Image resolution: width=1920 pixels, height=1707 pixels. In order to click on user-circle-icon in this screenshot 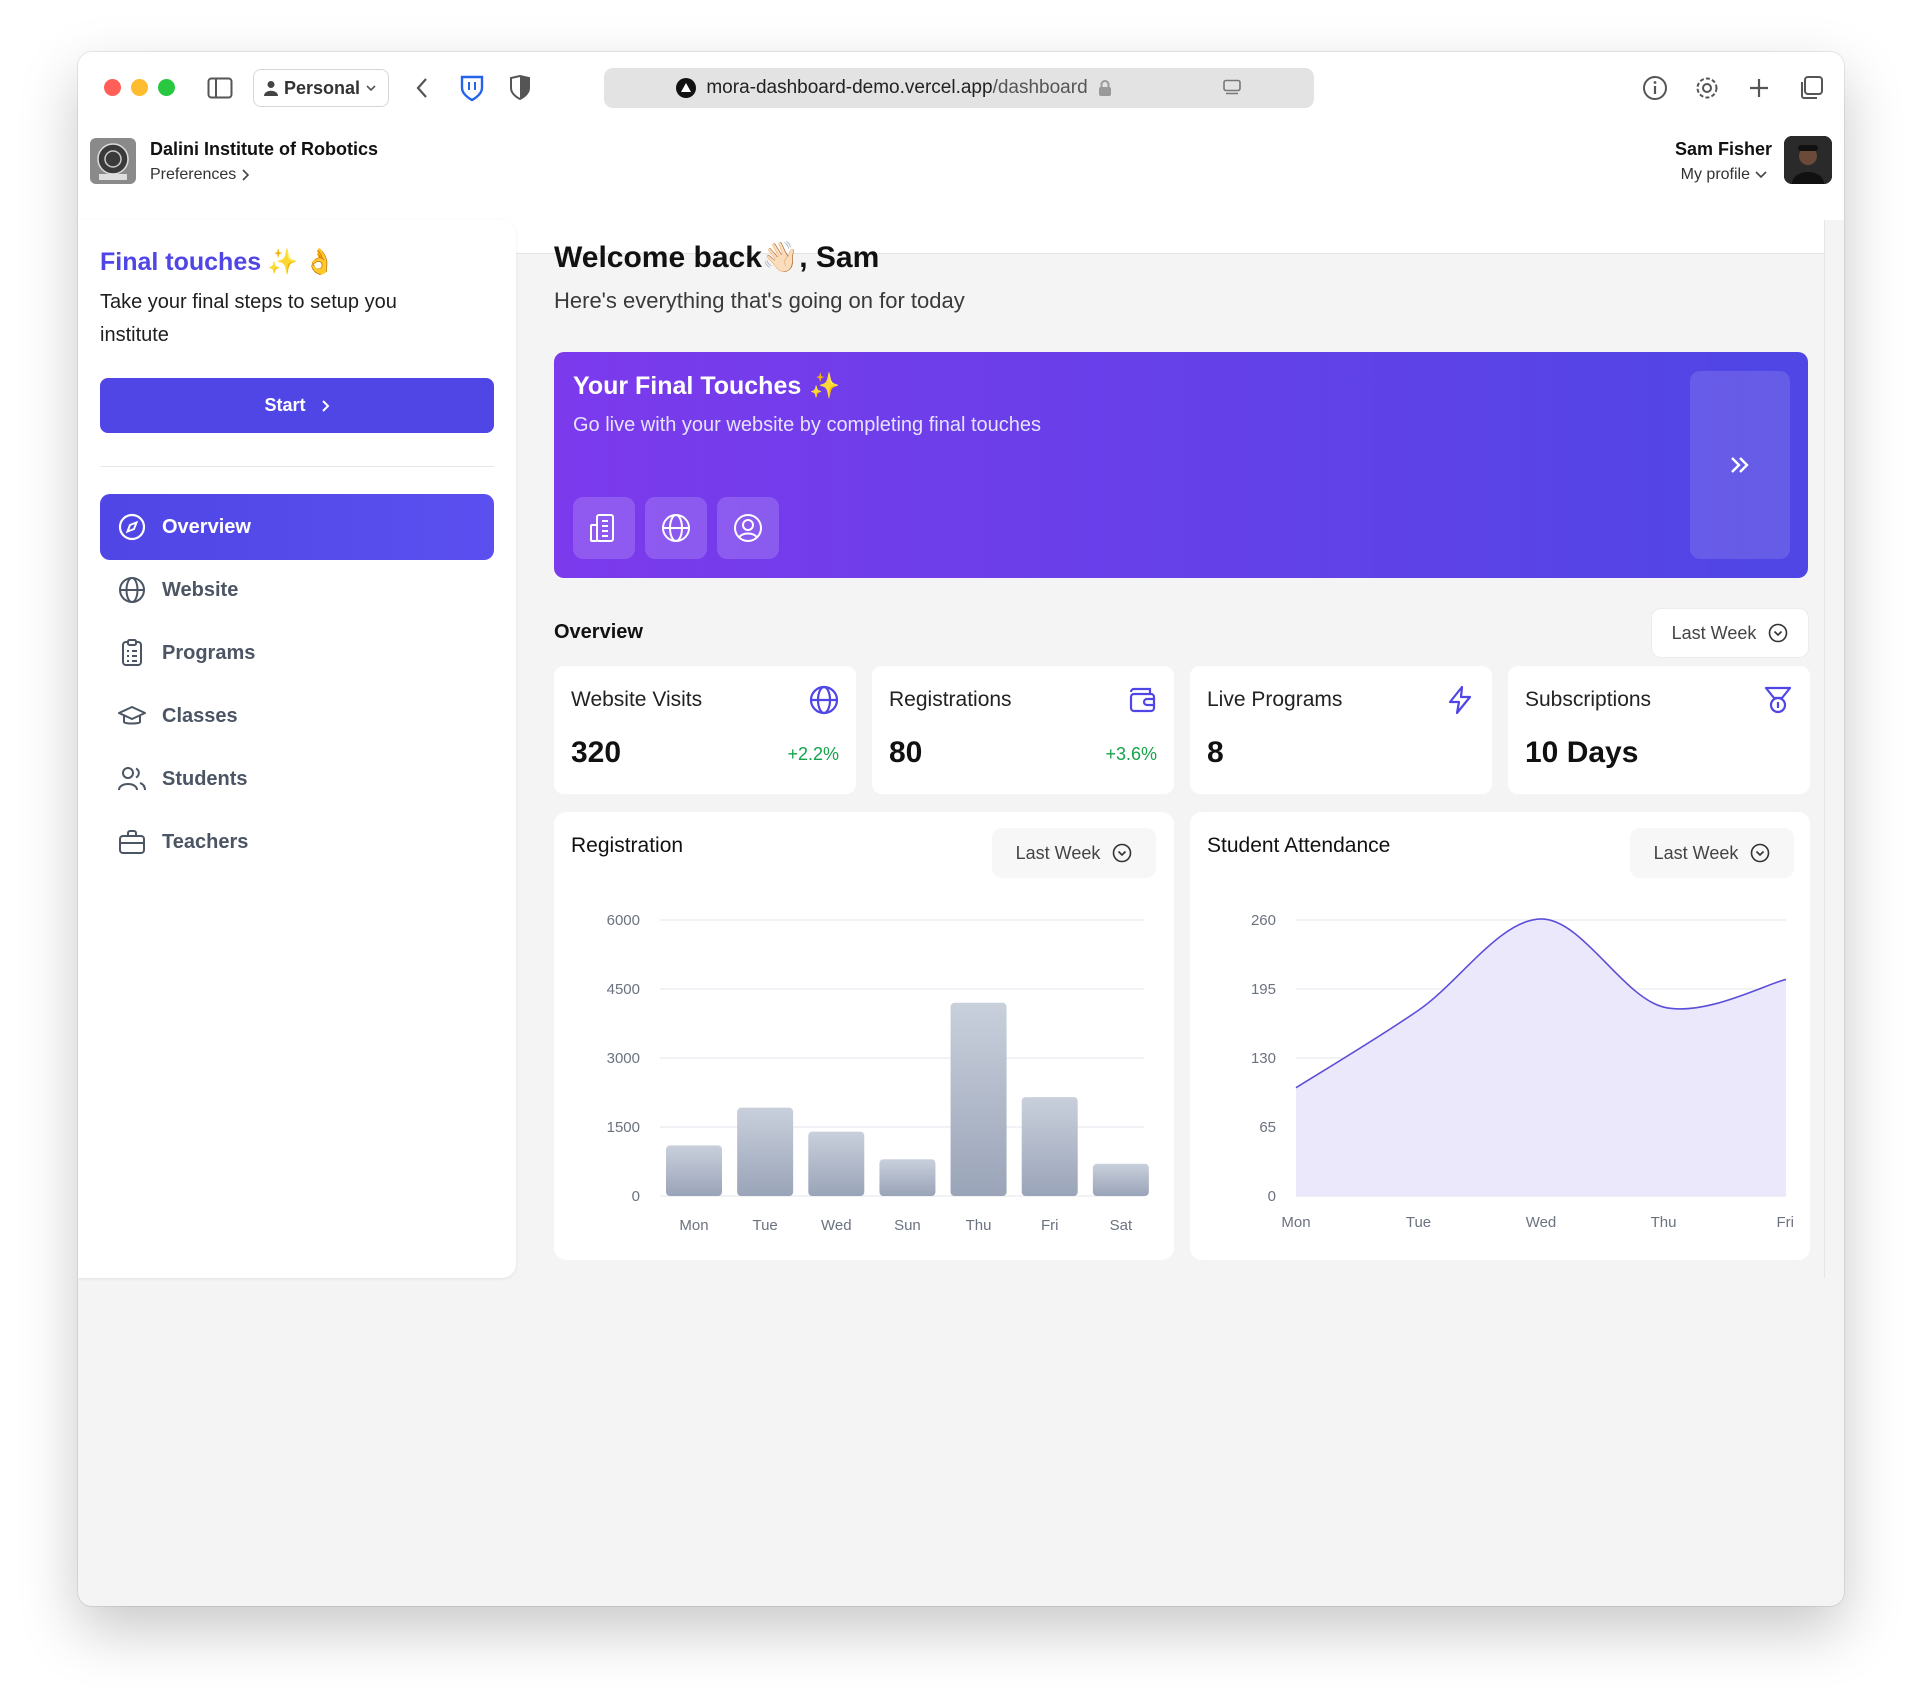, I will do `click(748, 528)`.